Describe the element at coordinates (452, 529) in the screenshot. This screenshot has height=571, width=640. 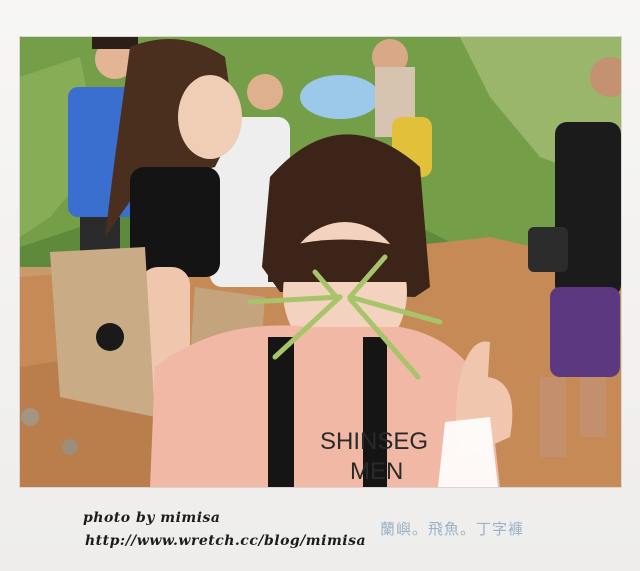
I see `photo-caption: 蘭嶼。飛魚。丁字褲` at that location.